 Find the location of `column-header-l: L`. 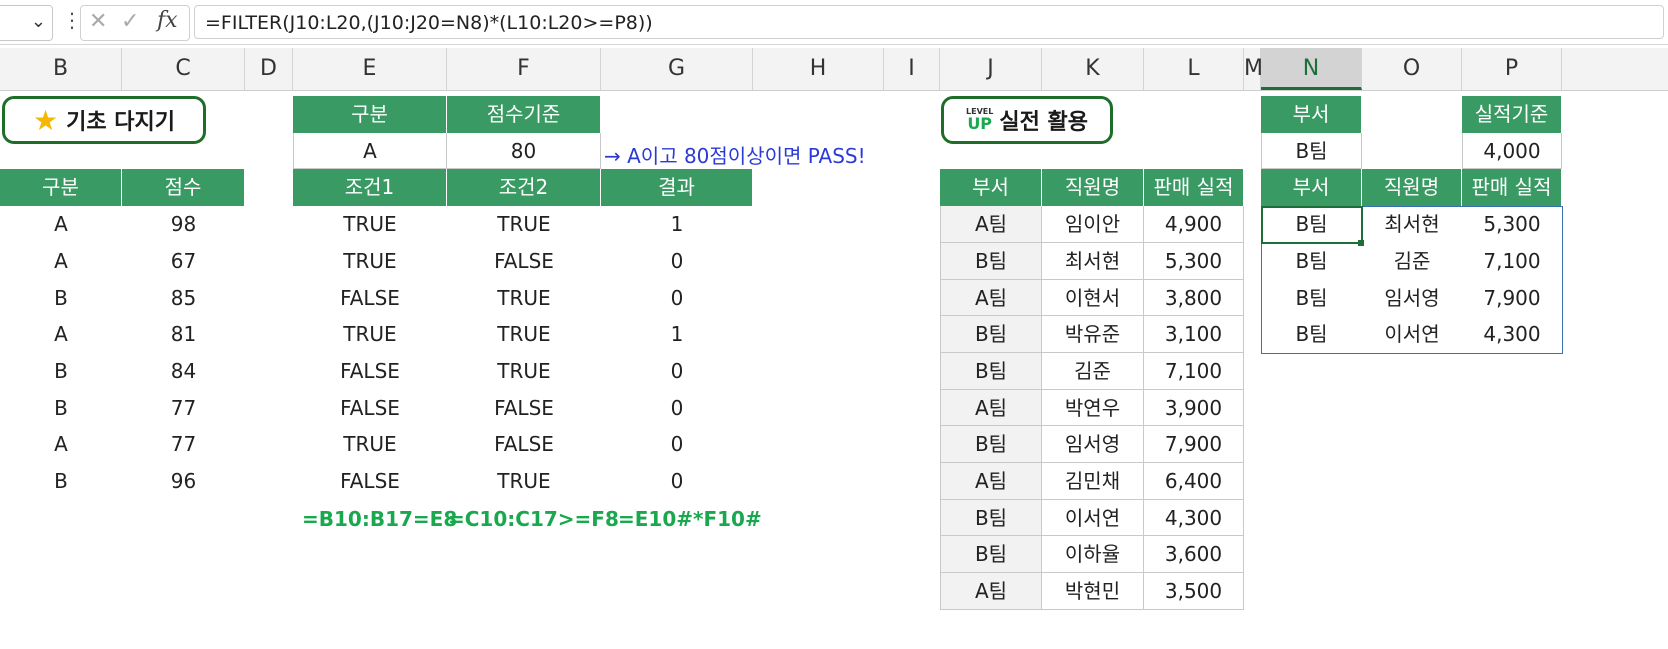

column-header-l: L is located at coordinates (1194, 69).